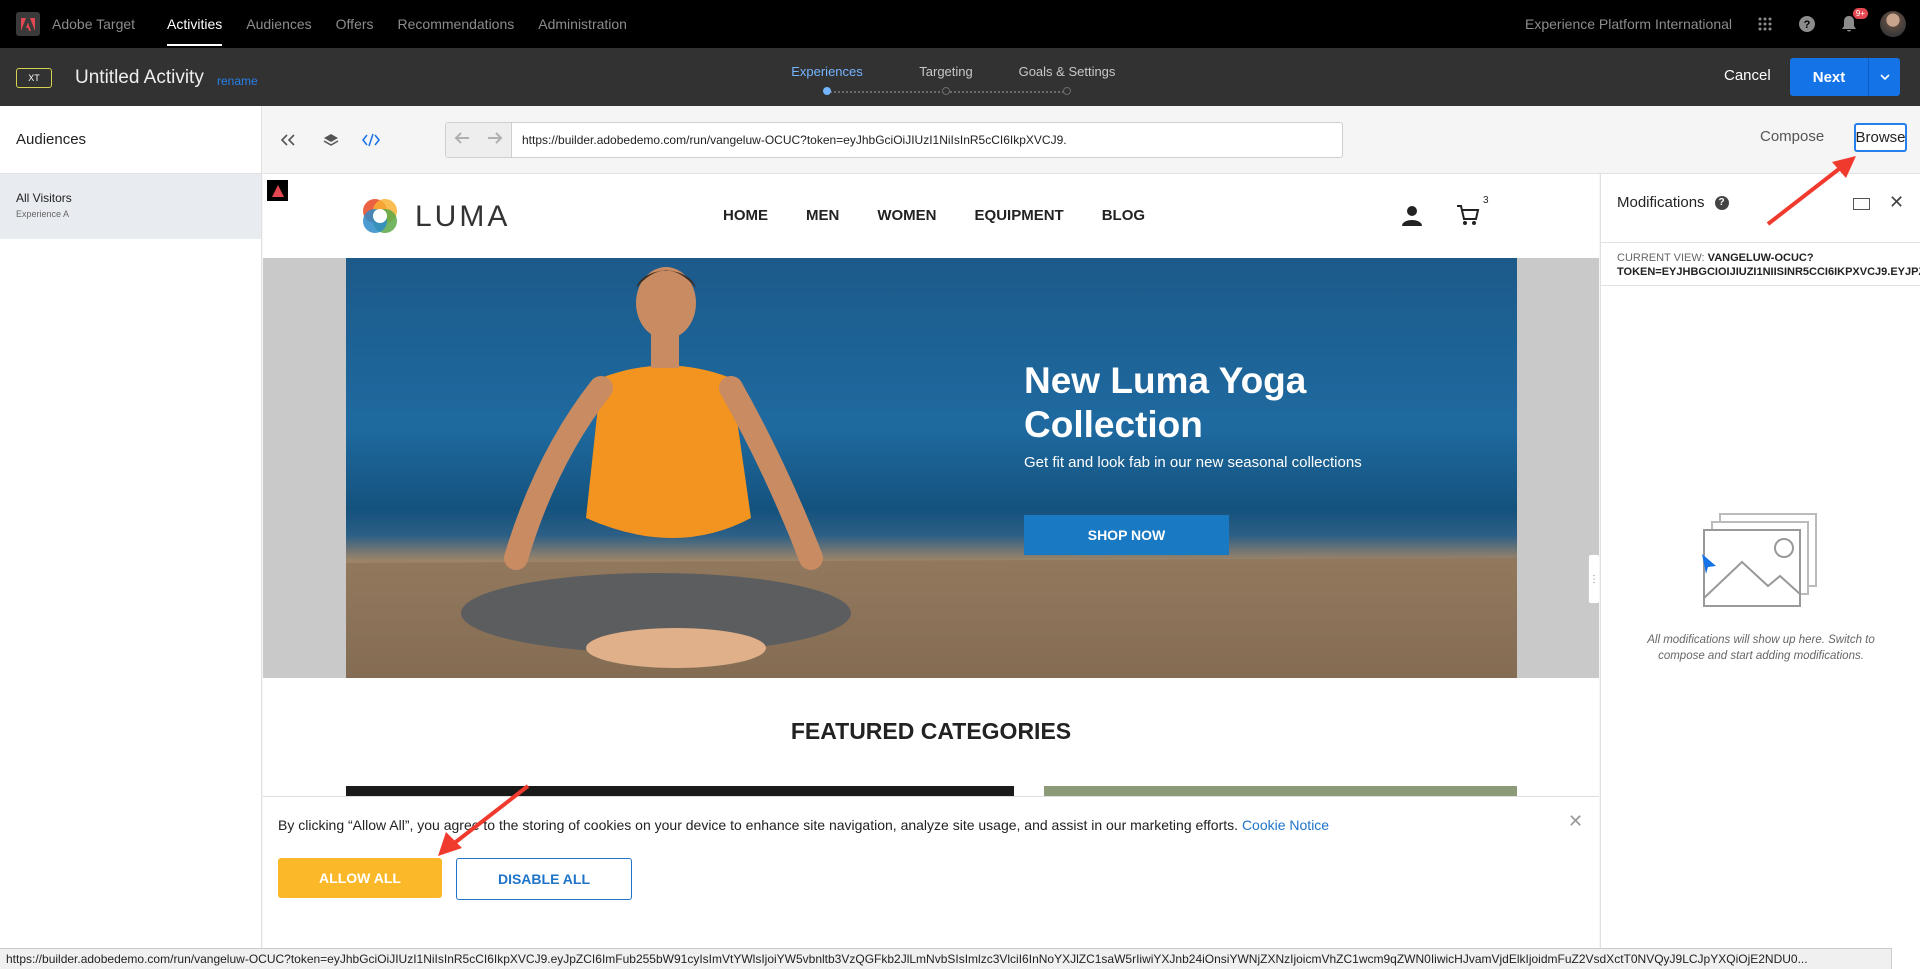  Describe the element at coordinates (1165, 402) in the screenshot. I see `hero-title: New Luma Yoga Collection` at that location.